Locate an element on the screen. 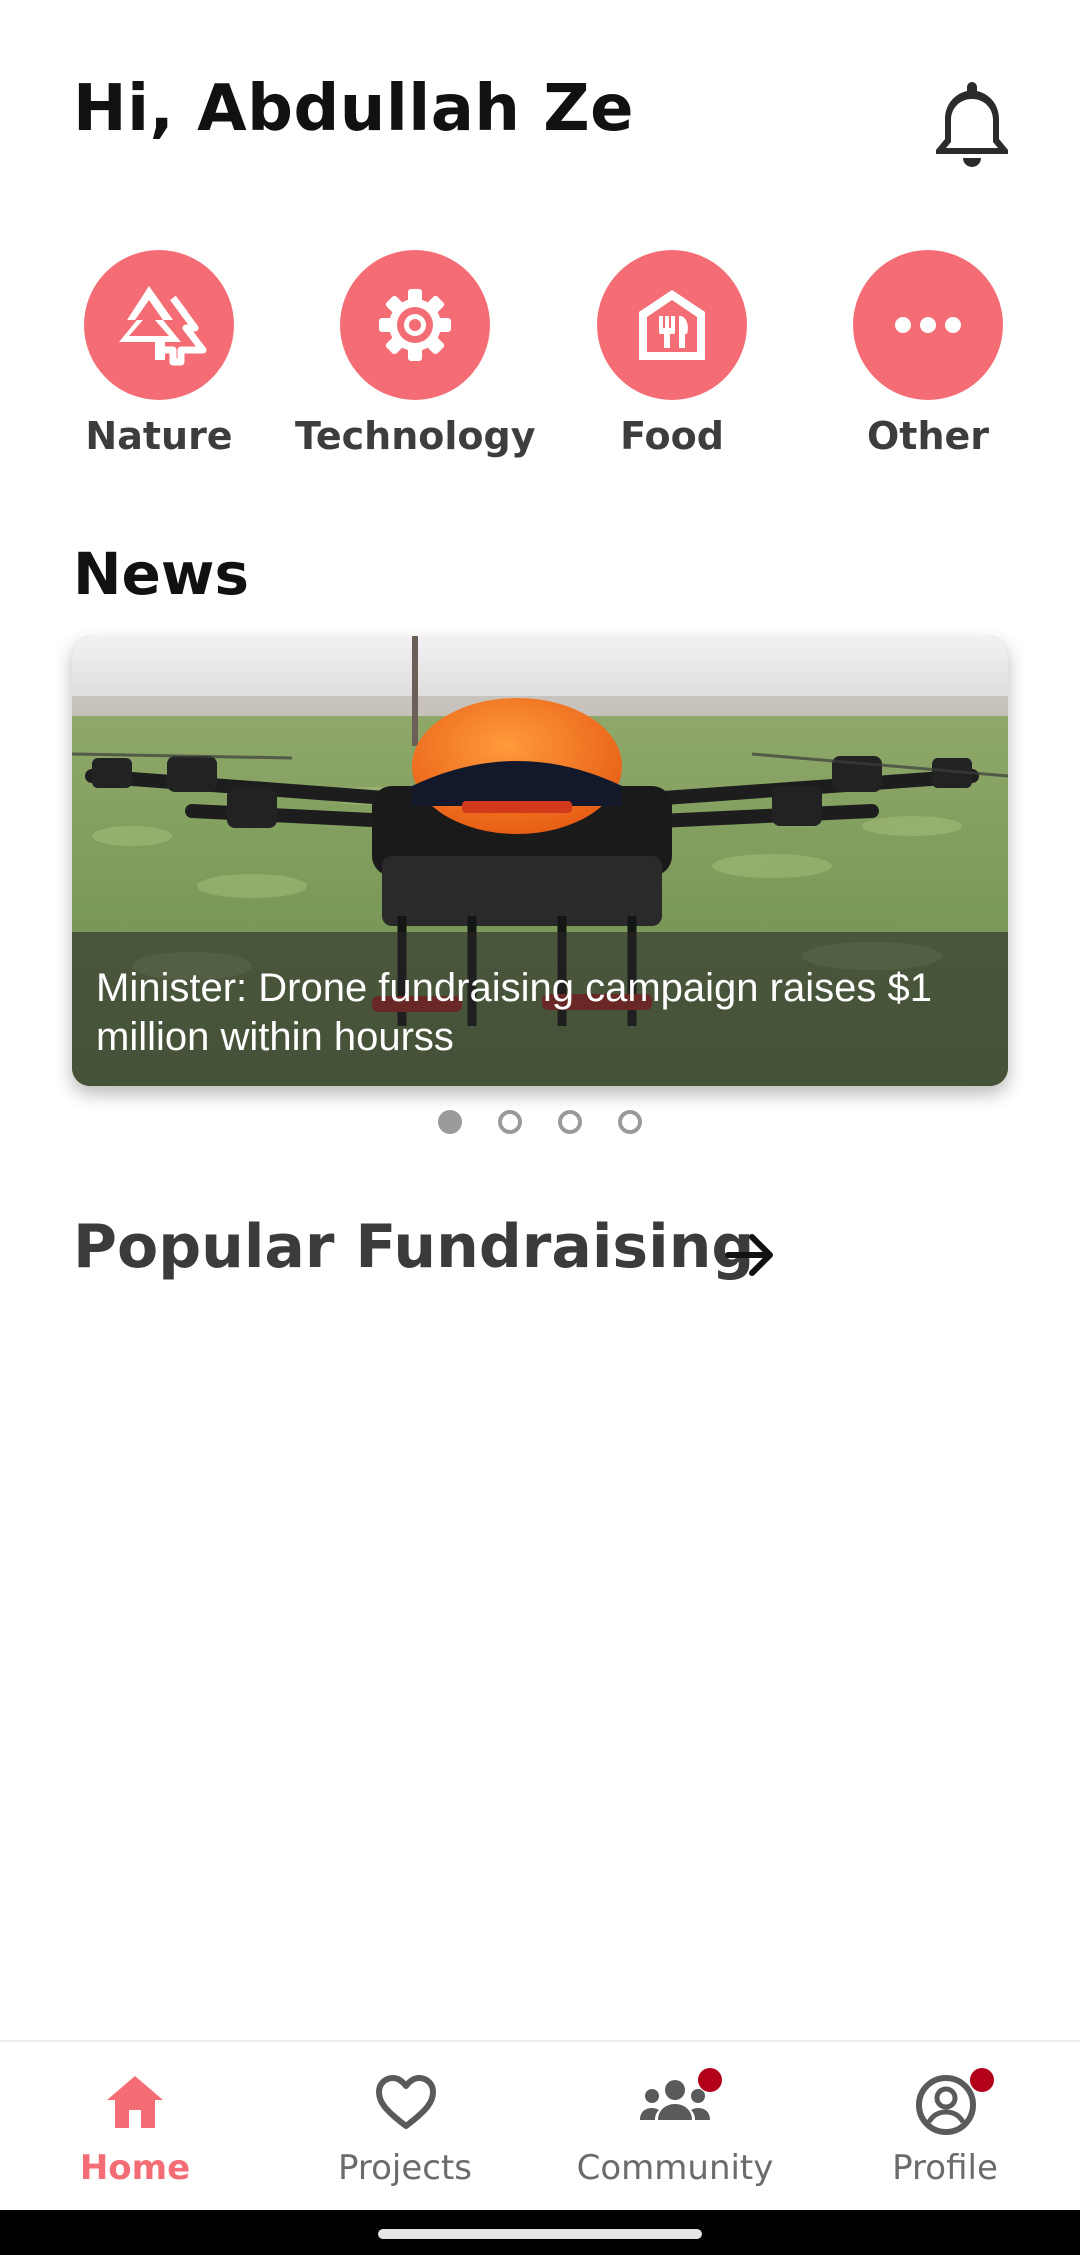 The image size is (1080, 2255). heart-icon is located at coordinates (406, 2102).